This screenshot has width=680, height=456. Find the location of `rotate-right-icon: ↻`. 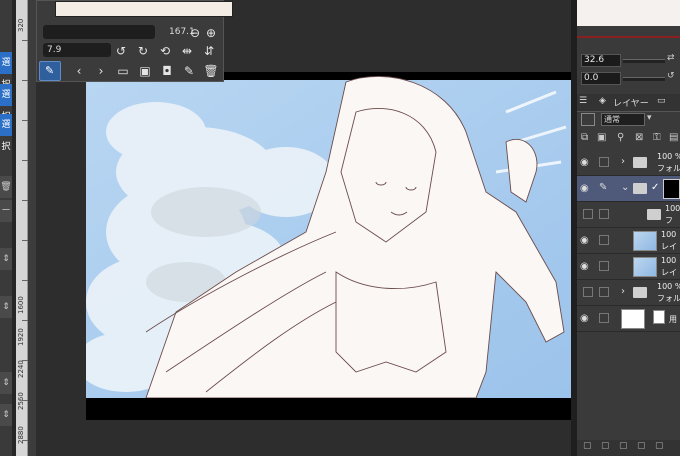

rotate-right-icon: ↻ is located at coordinates (143, 51).